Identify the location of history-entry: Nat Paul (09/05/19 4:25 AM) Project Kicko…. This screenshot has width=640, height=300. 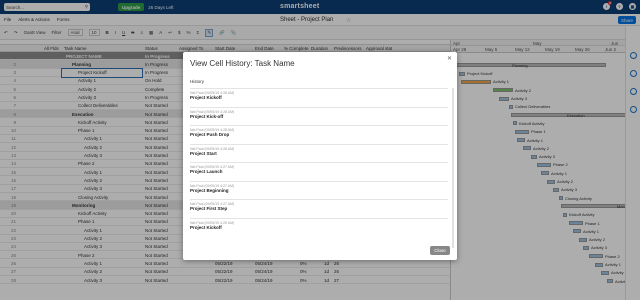
(319, 226).